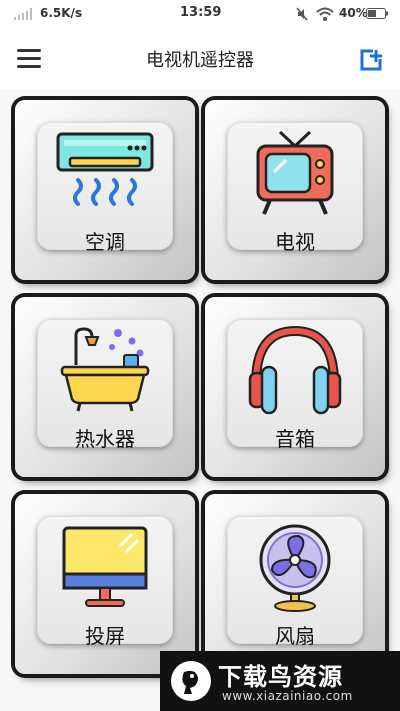  What do you see at coordinates (295, 370) in the screenshot?
I see `headphones-icon` at bounding box center [295, 370].